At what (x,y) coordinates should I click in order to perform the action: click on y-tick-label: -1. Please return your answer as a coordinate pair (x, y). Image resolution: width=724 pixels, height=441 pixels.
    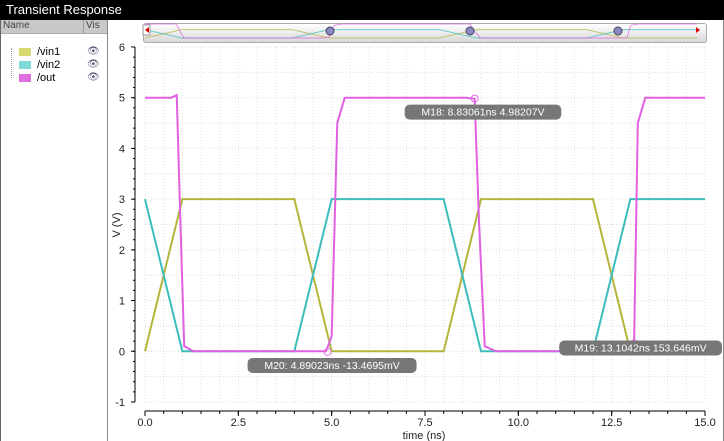
    Looking at the image, I should click on (120, 403).